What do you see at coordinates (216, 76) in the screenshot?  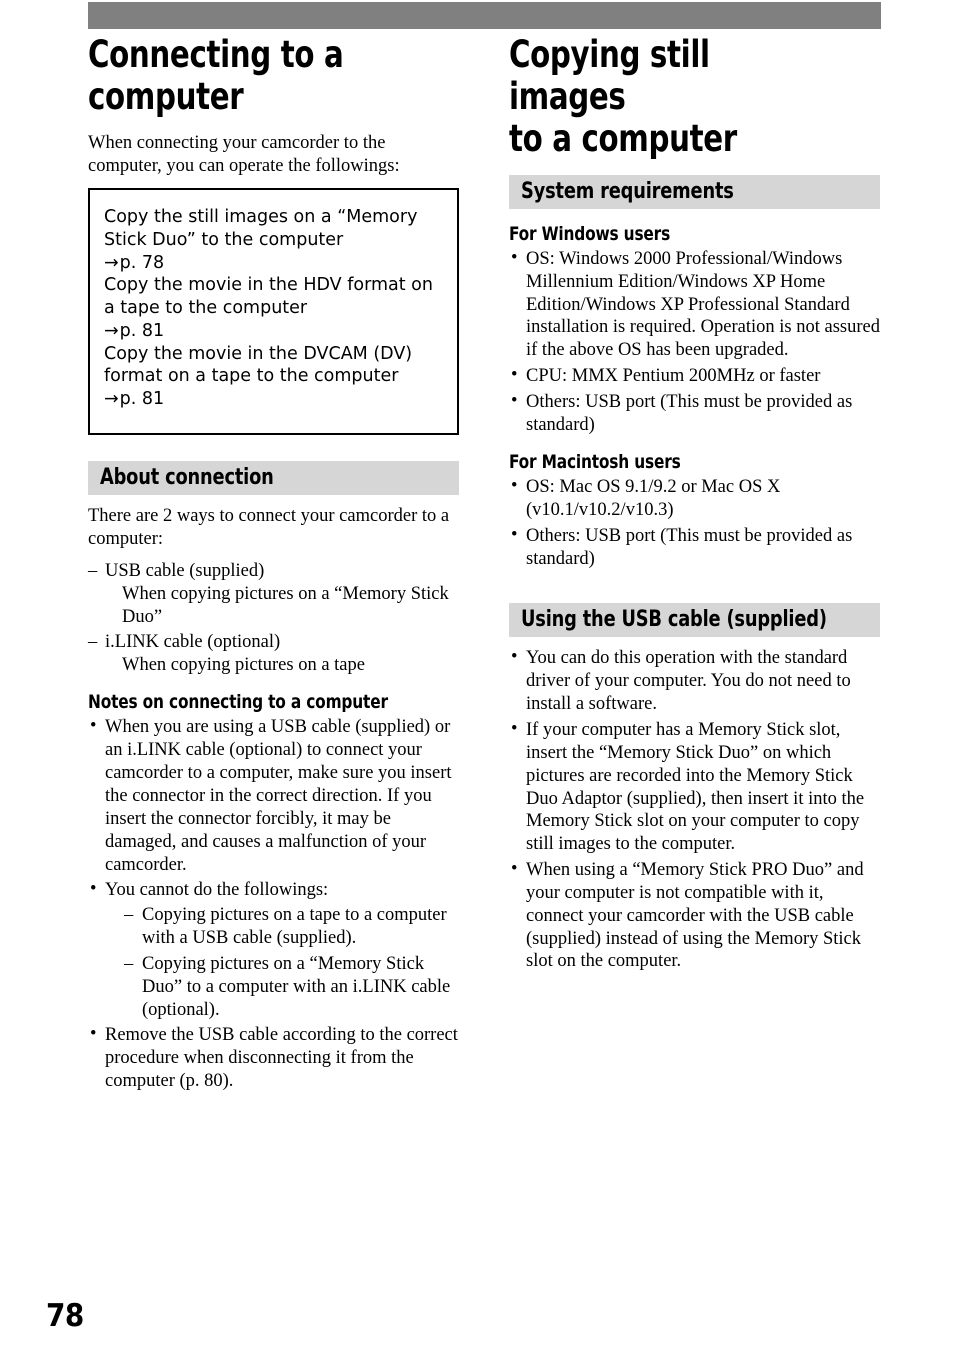 I see `page-title-left: Connecting to a computer` at bounding box center [216, 76].